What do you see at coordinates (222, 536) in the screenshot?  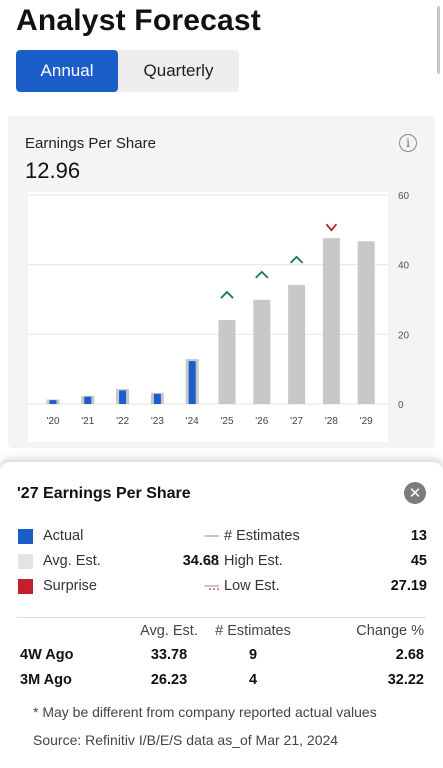 I see `legend-row-actual: Actual — # Estimates 13` at bounding box center [222, 536].